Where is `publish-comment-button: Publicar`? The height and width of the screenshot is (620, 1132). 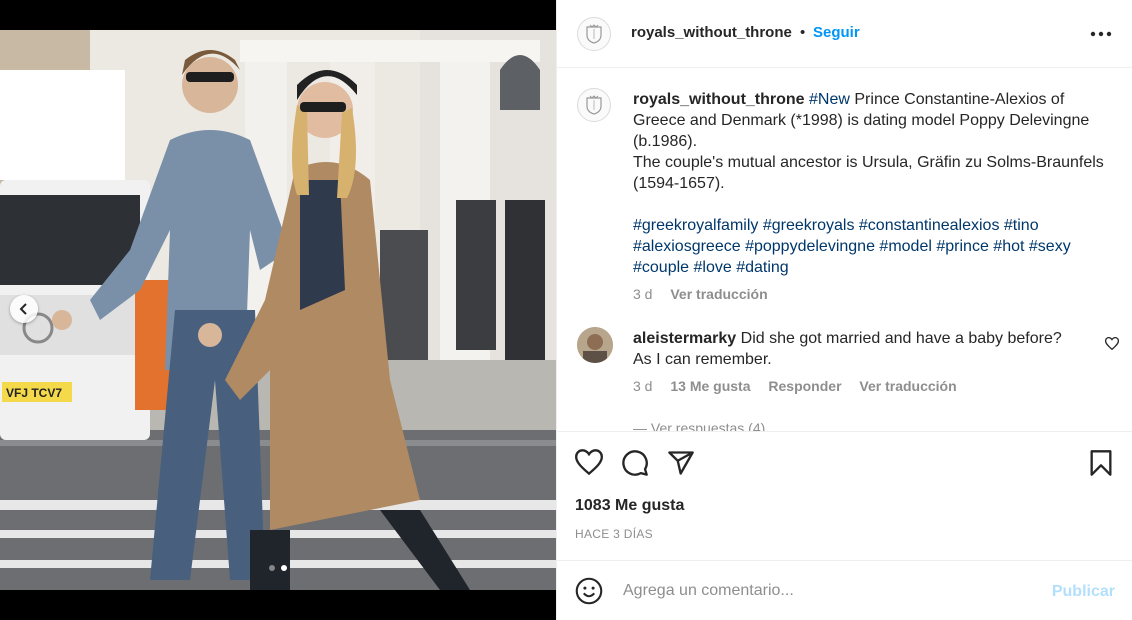 publish-comment-button: Publicar is located at coordinates (1083, 592).